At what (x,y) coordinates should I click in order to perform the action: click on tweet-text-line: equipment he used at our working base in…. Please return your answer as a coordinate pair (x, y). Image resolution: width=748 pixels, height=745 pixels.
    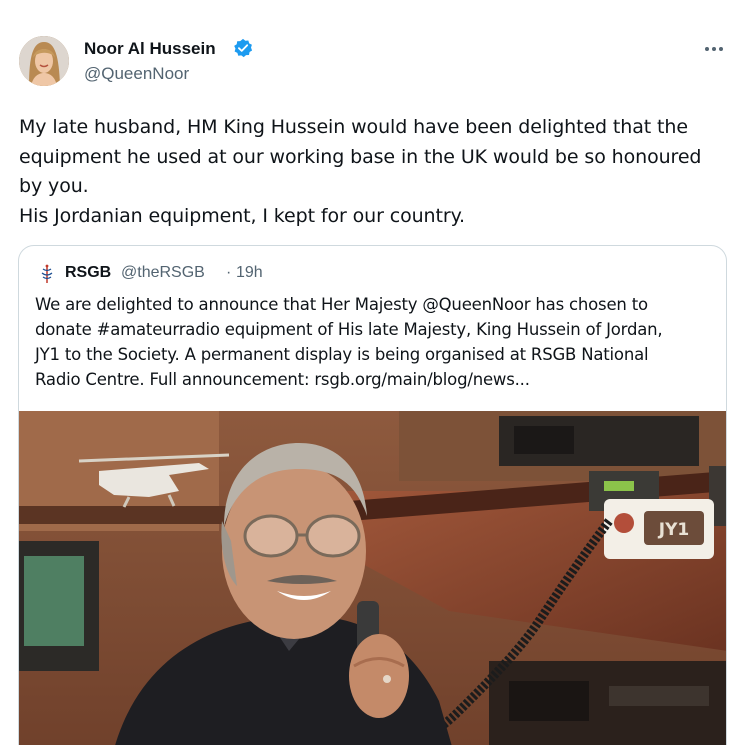
    Looking at the image, I should click on (360, 156).